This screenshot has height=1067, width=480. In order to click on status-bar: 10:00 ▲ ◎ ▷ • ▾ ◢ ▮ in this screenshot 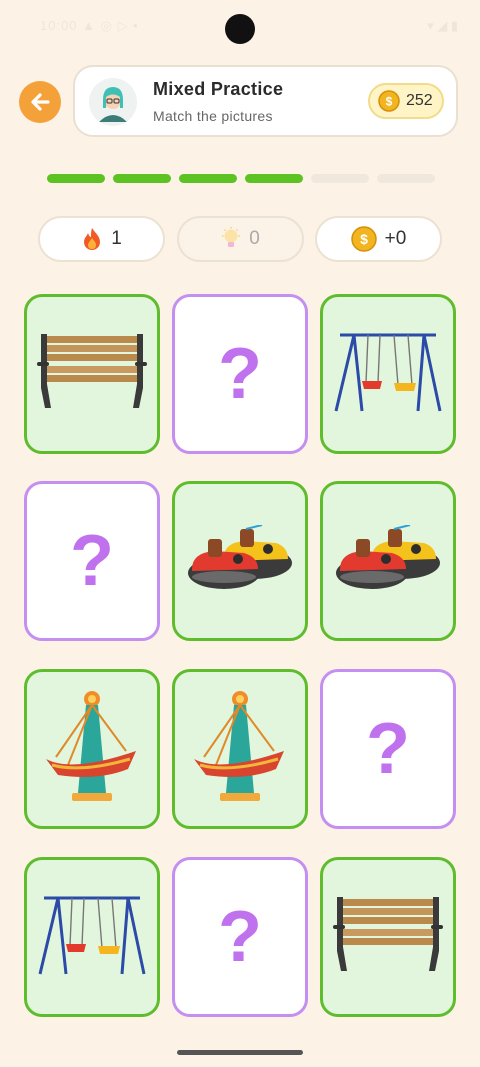, I will do `click(240, 24)`.